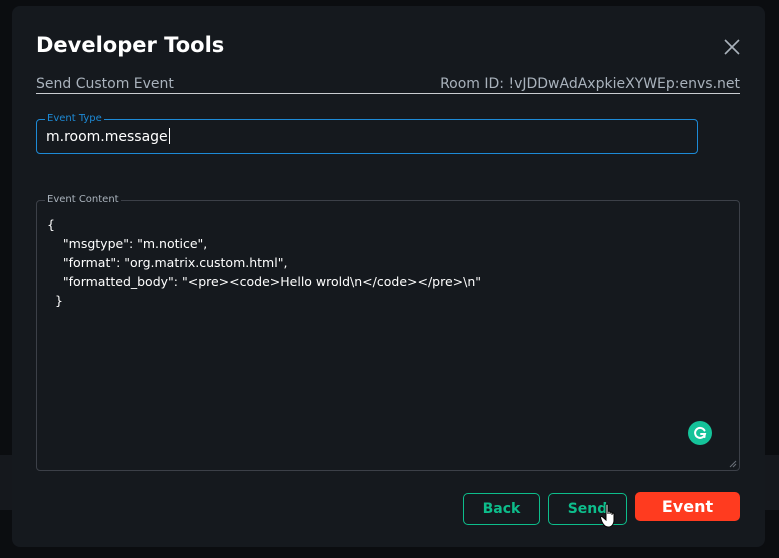  Describe the element at coordinates (590, 84) in the screenshot. I see `room-id-label: Room ID: !vJDDwAdAxpkieXYWEp:envs.net` at that location.